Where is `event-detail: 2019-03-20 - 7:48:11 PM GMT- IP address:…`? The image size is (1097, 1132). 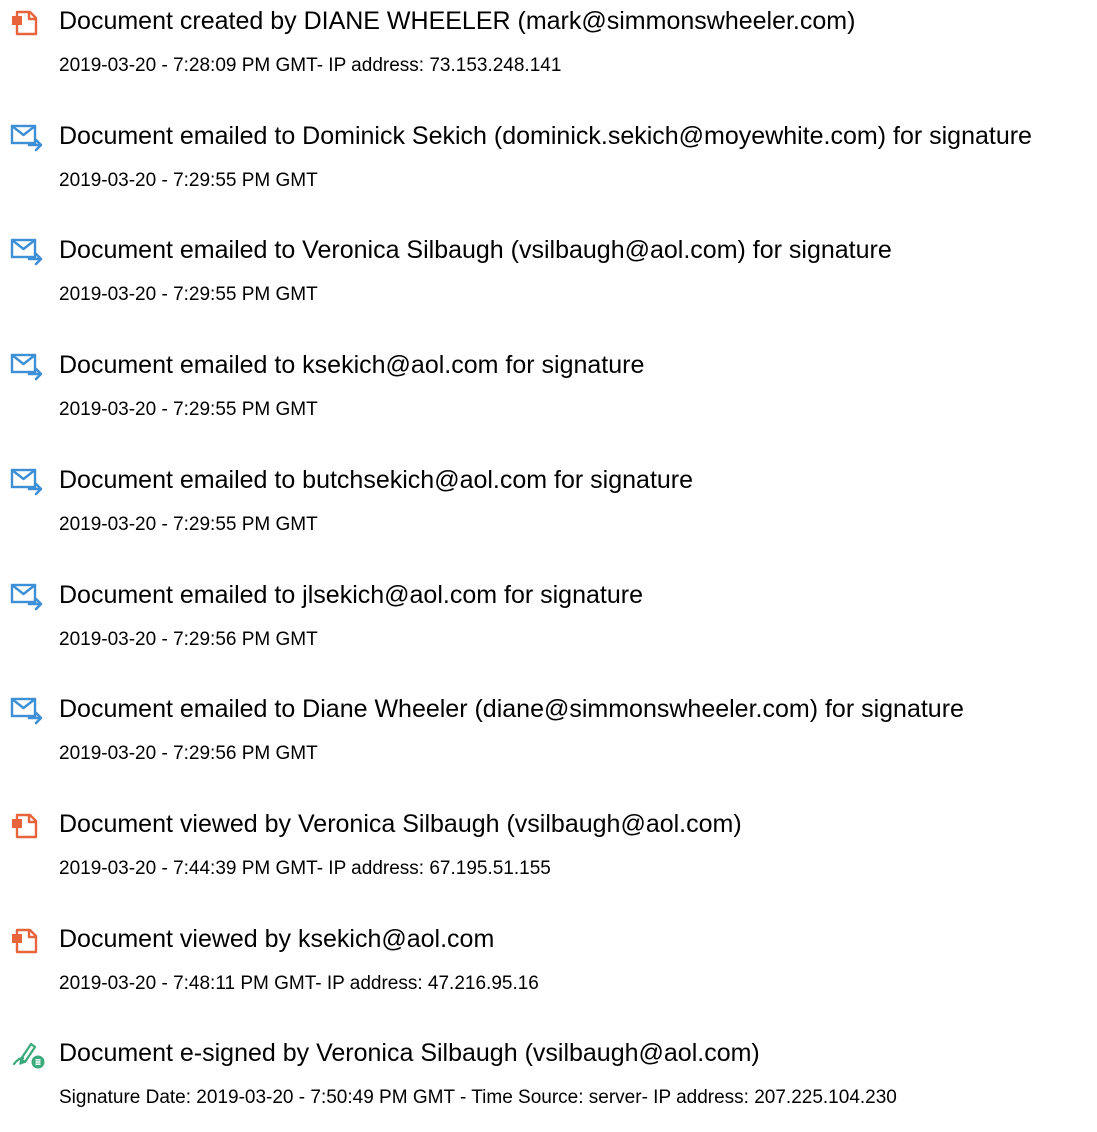
event-detail: 2019-03-20 - 7:48:11 PM GMT- IP address:… is located at coordinates (299, 983).